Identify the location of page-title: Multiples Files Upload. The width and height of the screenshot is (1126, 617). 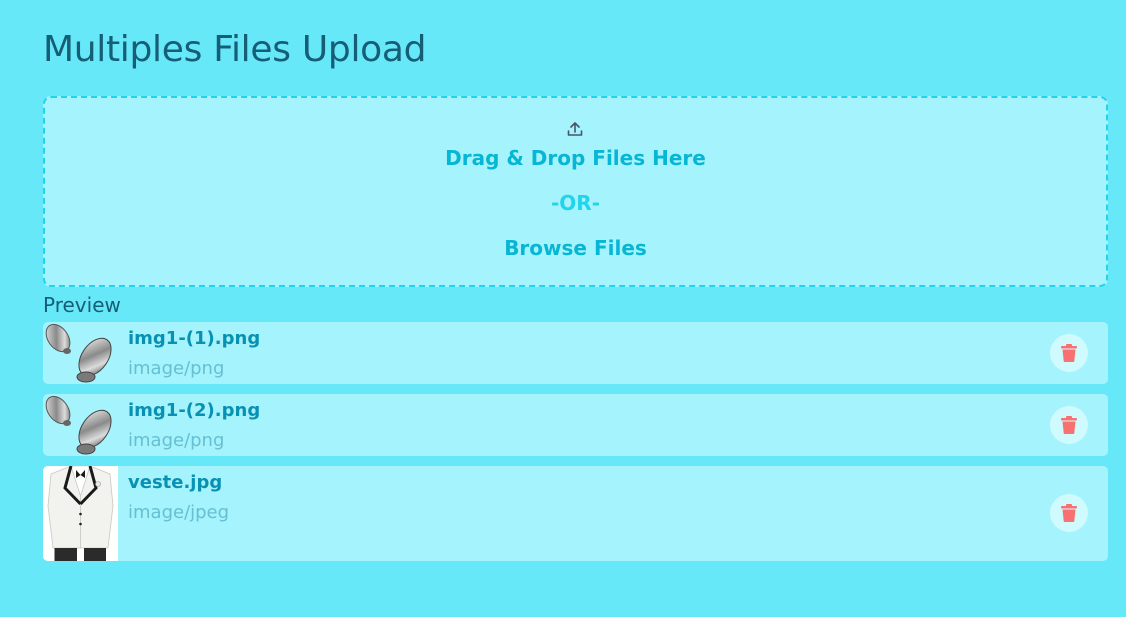
(235, 49).